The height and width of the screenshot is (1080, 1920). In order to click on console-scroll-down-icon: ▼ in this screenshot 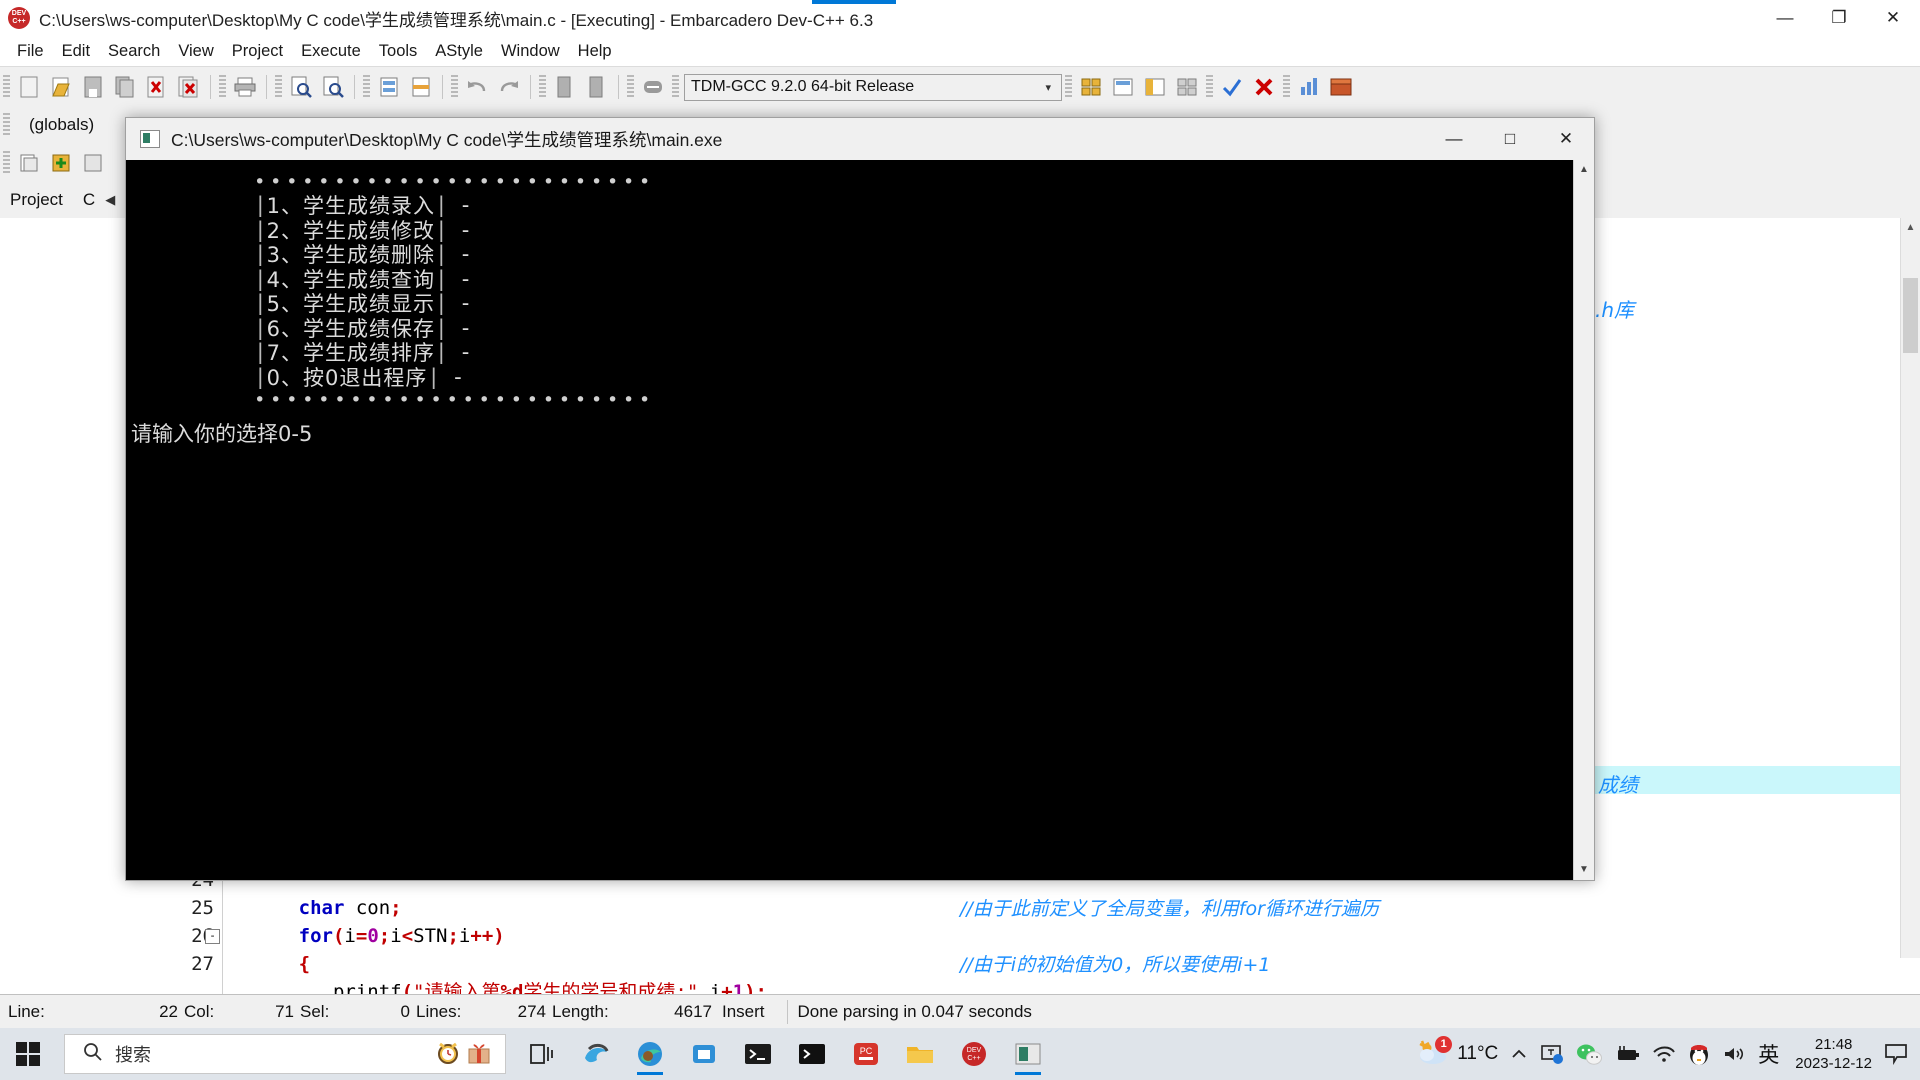, I will do `click(1584, 870)`.